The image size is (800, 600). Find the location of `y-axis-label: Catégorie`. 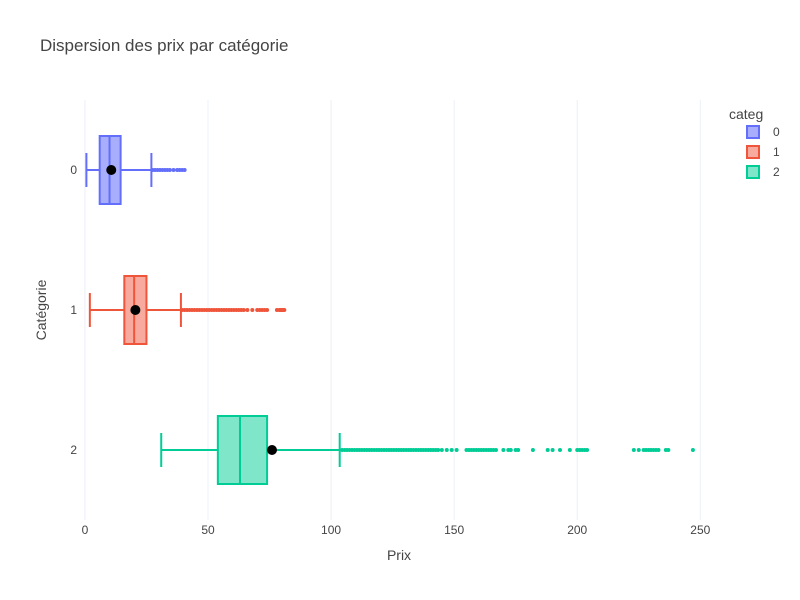

y-axis-label: Catégorie is located at coordinates (41, 309).